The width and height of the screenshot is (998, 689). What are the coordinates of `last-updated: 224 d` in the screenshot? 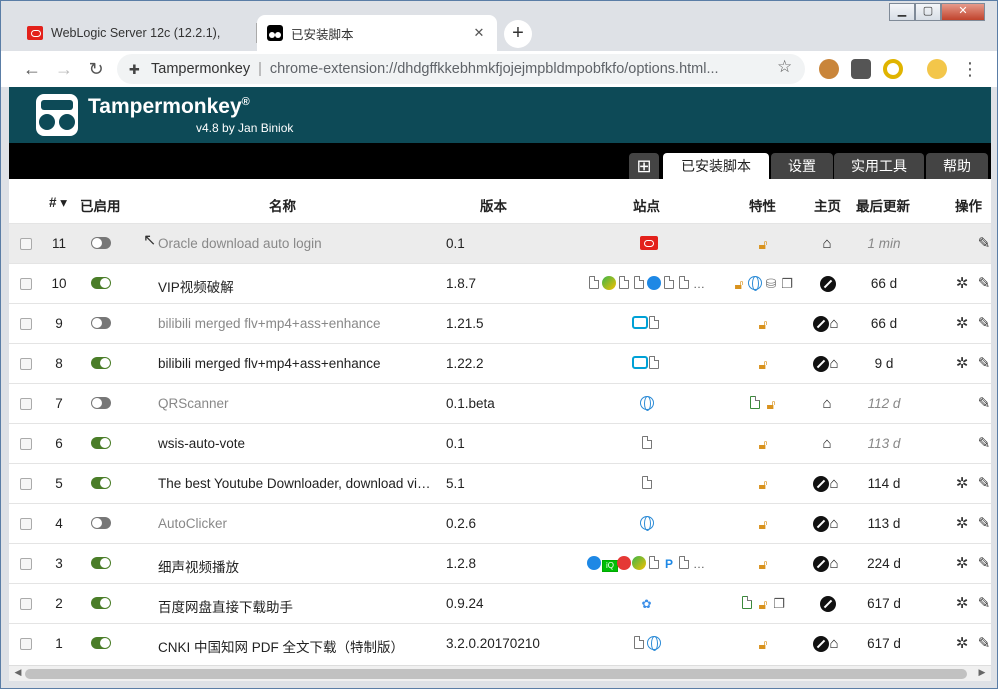 It's located at (884, 563).